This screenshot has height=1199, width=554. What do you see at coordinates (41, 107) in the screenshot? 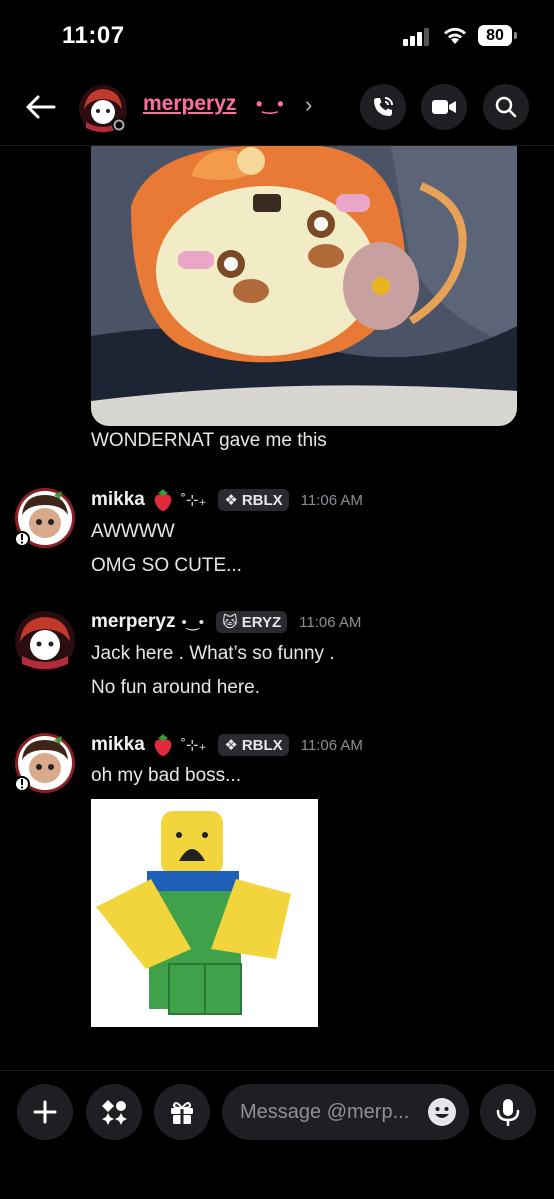
I see `back-arrow-icon` at bounding box center [41, 107].